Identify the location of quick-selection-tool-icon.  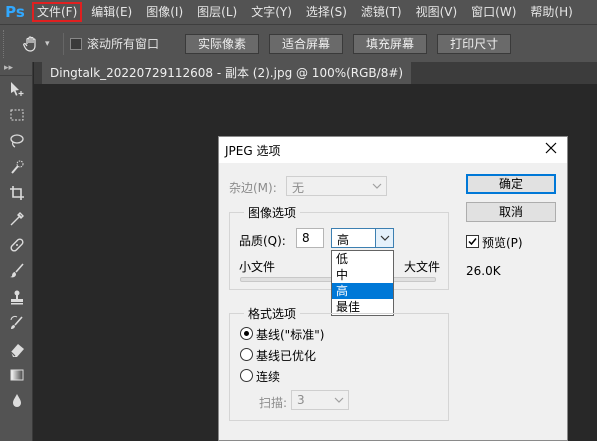
(16, 167).